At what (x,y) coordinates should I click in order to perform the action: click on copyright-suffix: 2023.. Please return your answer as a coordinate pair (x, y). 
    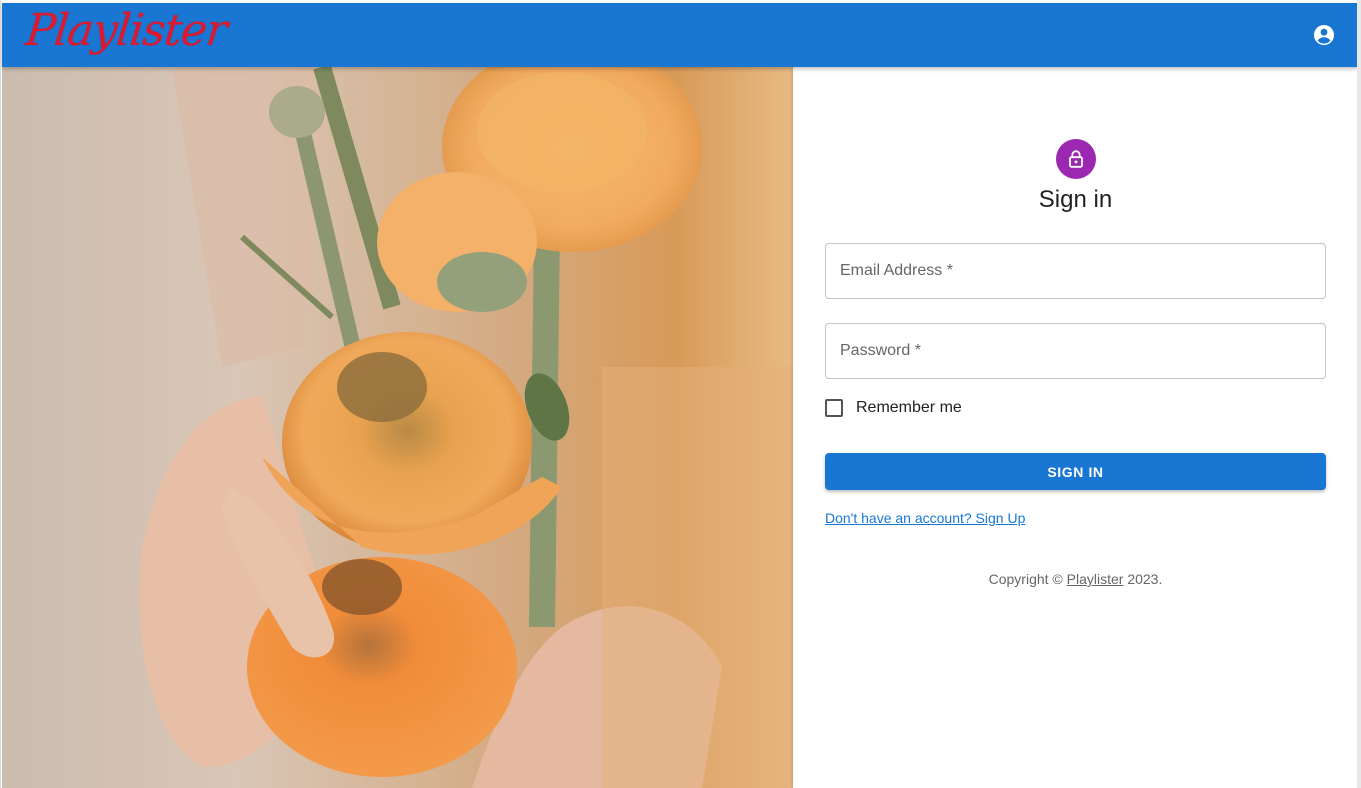
    Looking at the image, I should click on (1143, 579).